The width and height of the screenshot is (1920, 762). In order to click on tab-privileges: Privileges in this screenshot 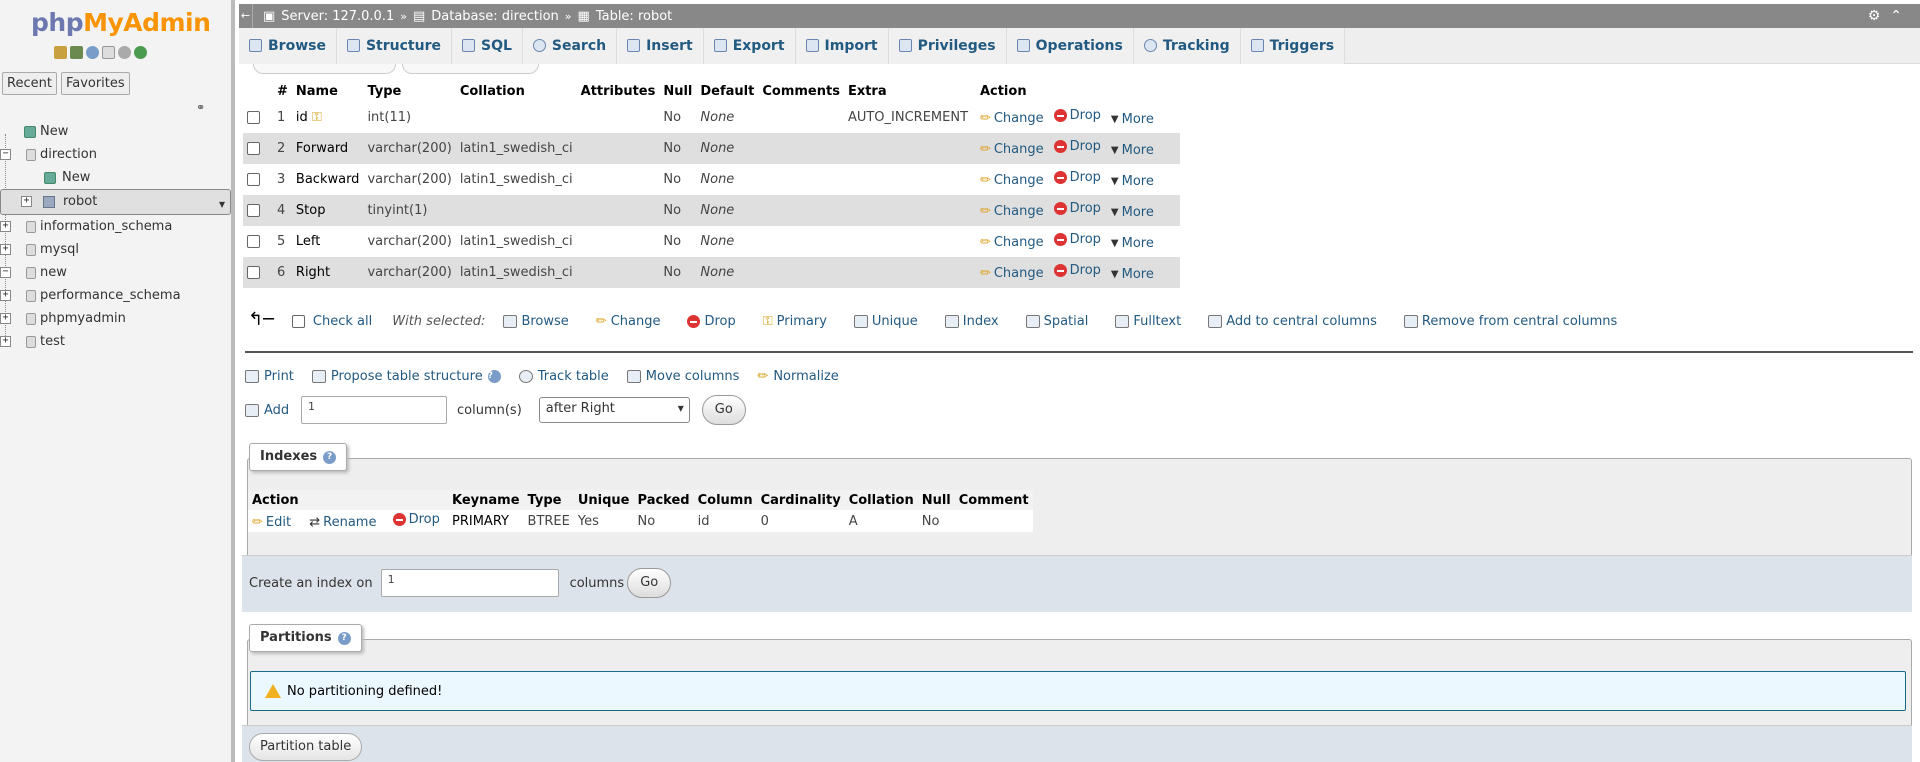, I will do `click(947, 45)`.